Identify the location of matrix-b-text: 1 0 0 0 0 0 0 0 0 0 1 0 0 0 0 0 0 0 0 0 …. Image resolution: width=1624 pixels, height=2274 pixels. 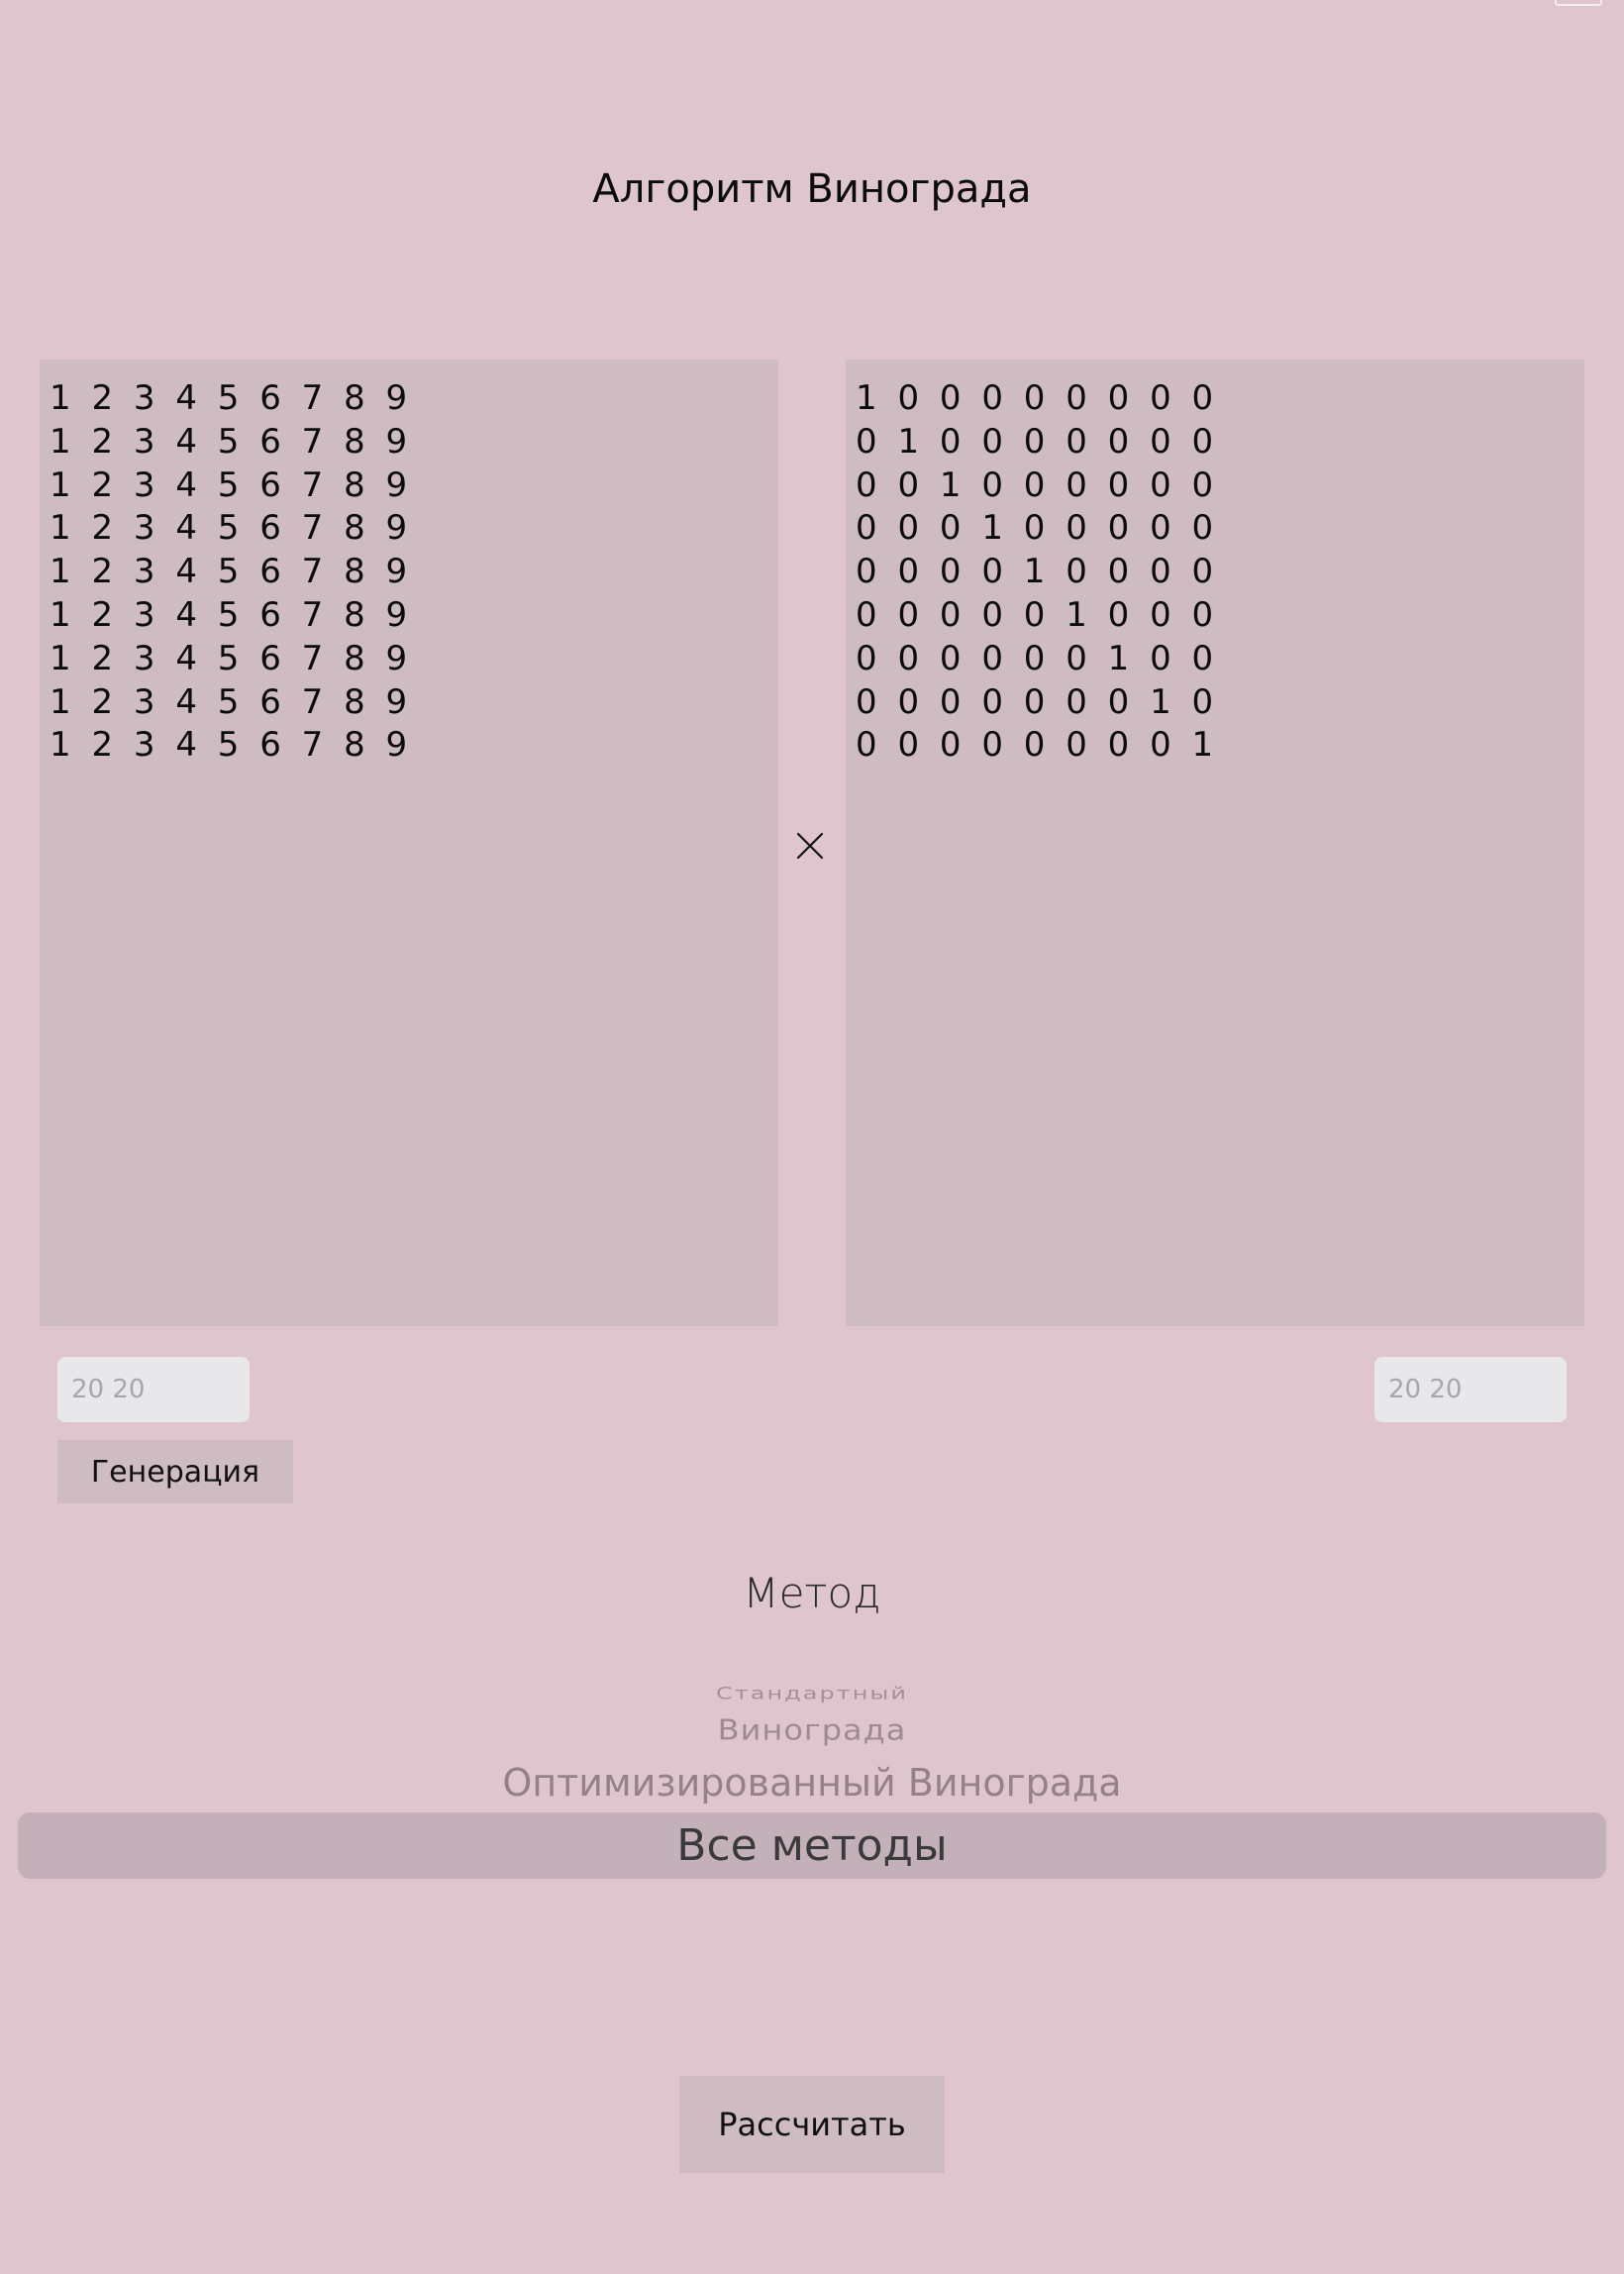
(1220, 572).